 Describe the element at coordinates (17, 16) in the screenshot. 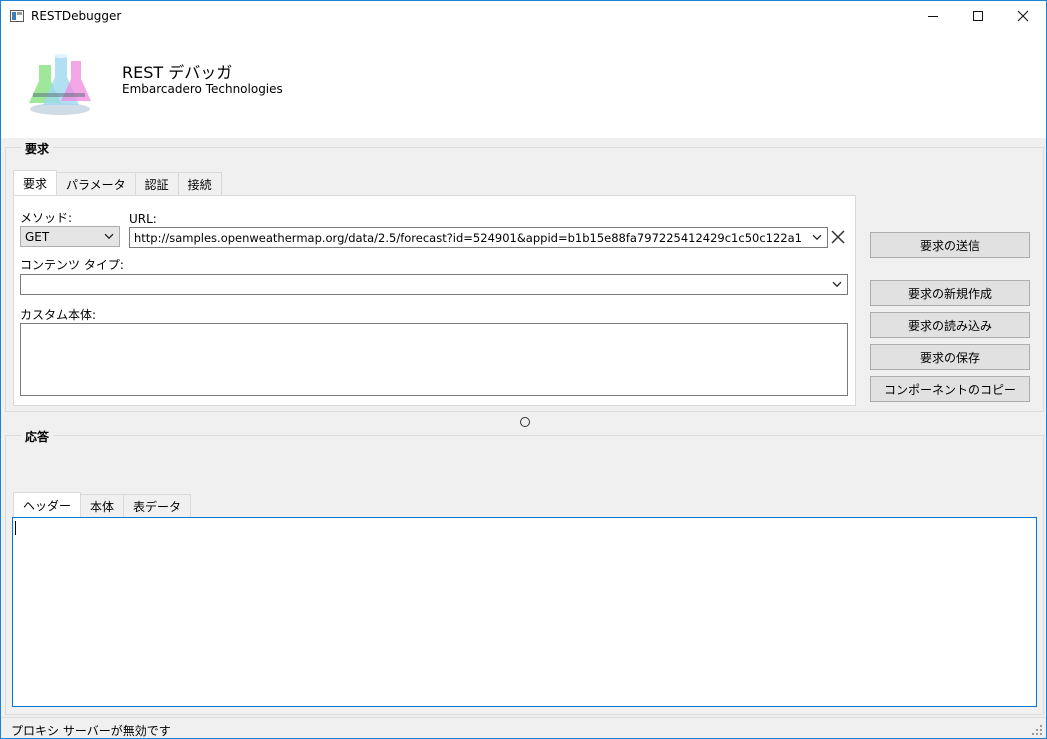

I see `app-icon` at that location.